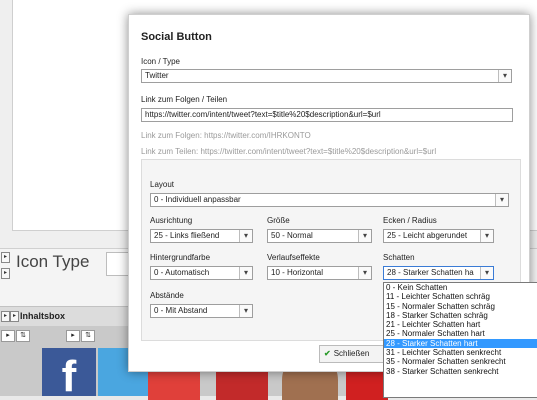  Describe the element at coordinates (410, 220) in the screenshot. I see `ecken-label: Ecken / Radius` at that location.